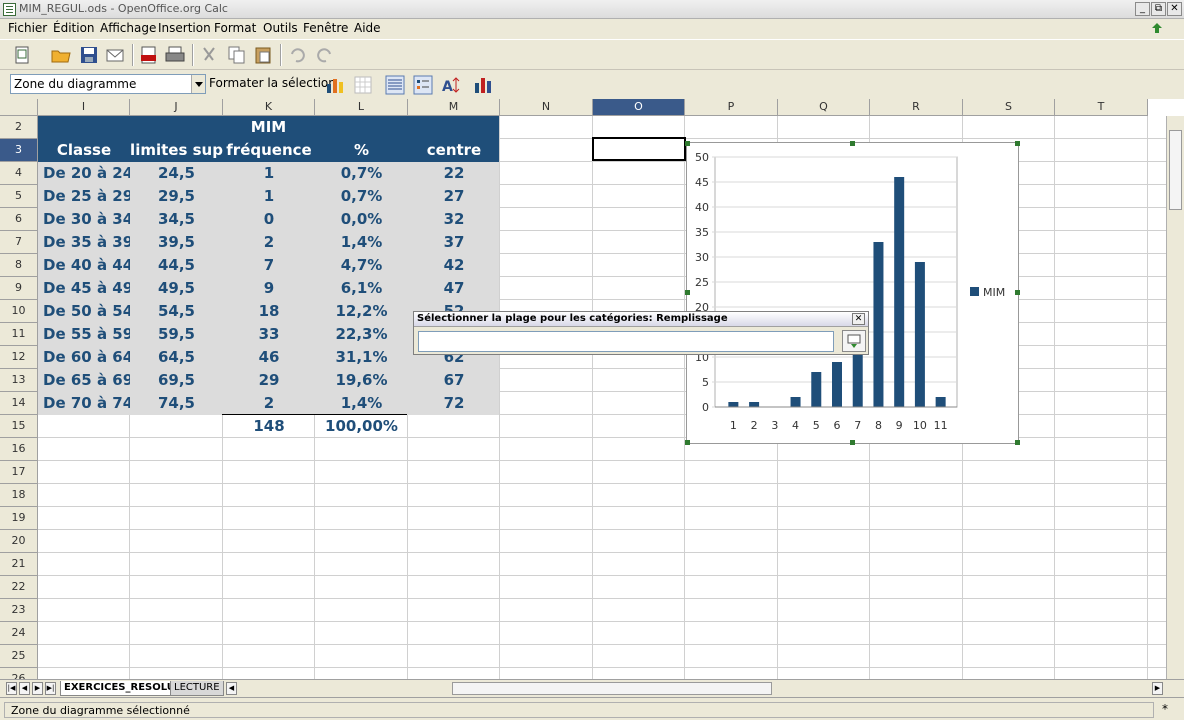 This screenshot has width=1184, height=720. Describe the element at coordinates (395, 85) in the screenshot. I see `horizontal-grid-icon` at that location.